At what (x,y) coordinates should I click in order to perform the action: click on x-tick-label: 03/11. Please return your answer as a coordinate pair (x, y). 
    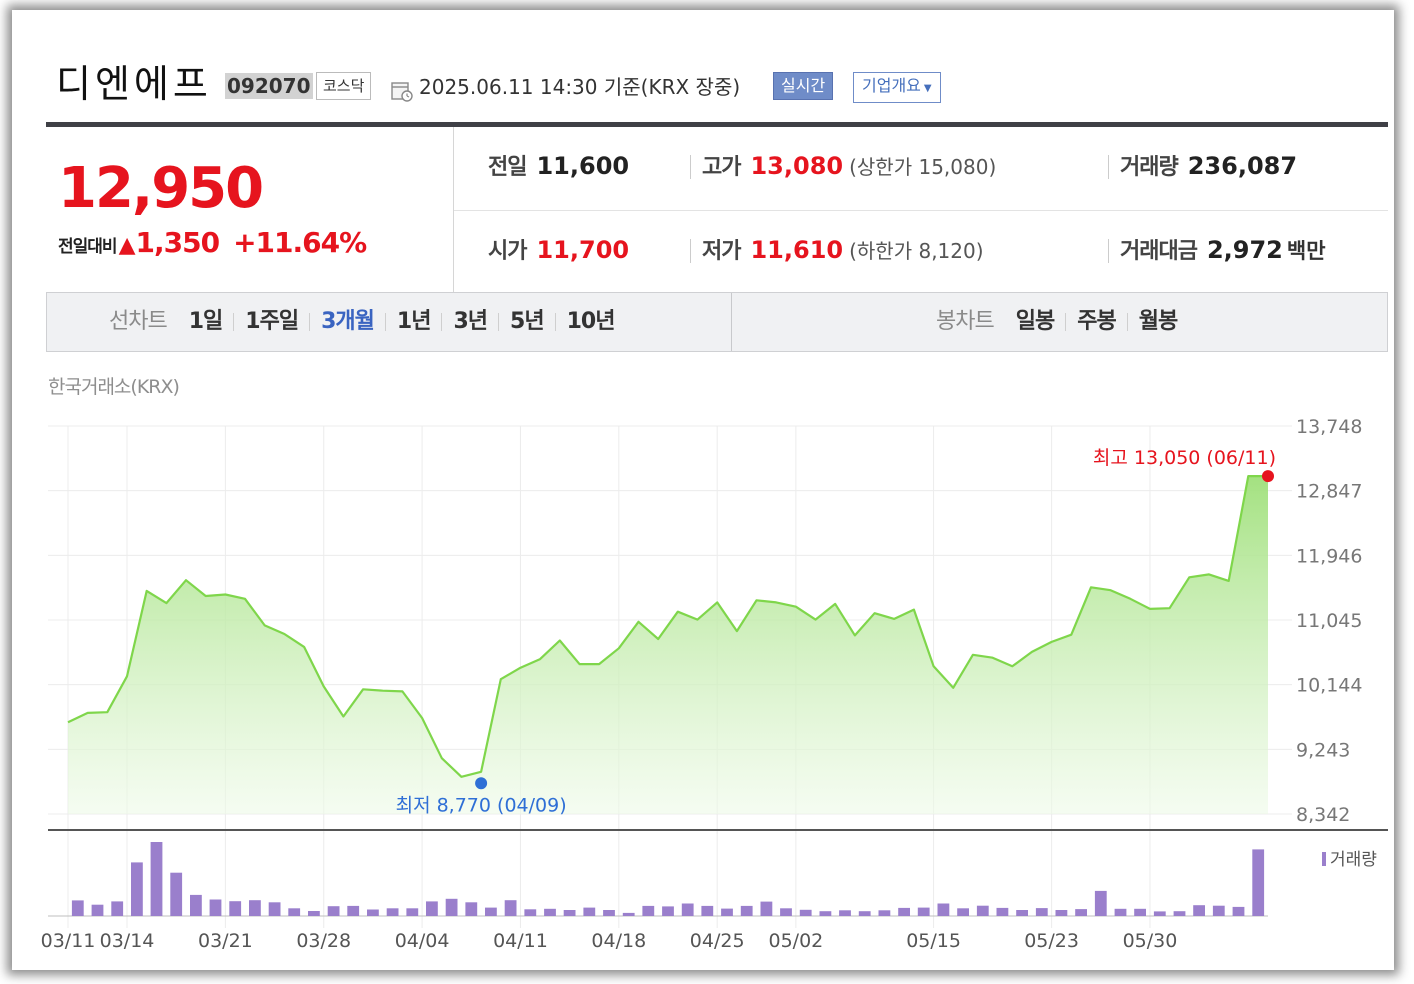
    Looking at the image, I should click on (68, 941).